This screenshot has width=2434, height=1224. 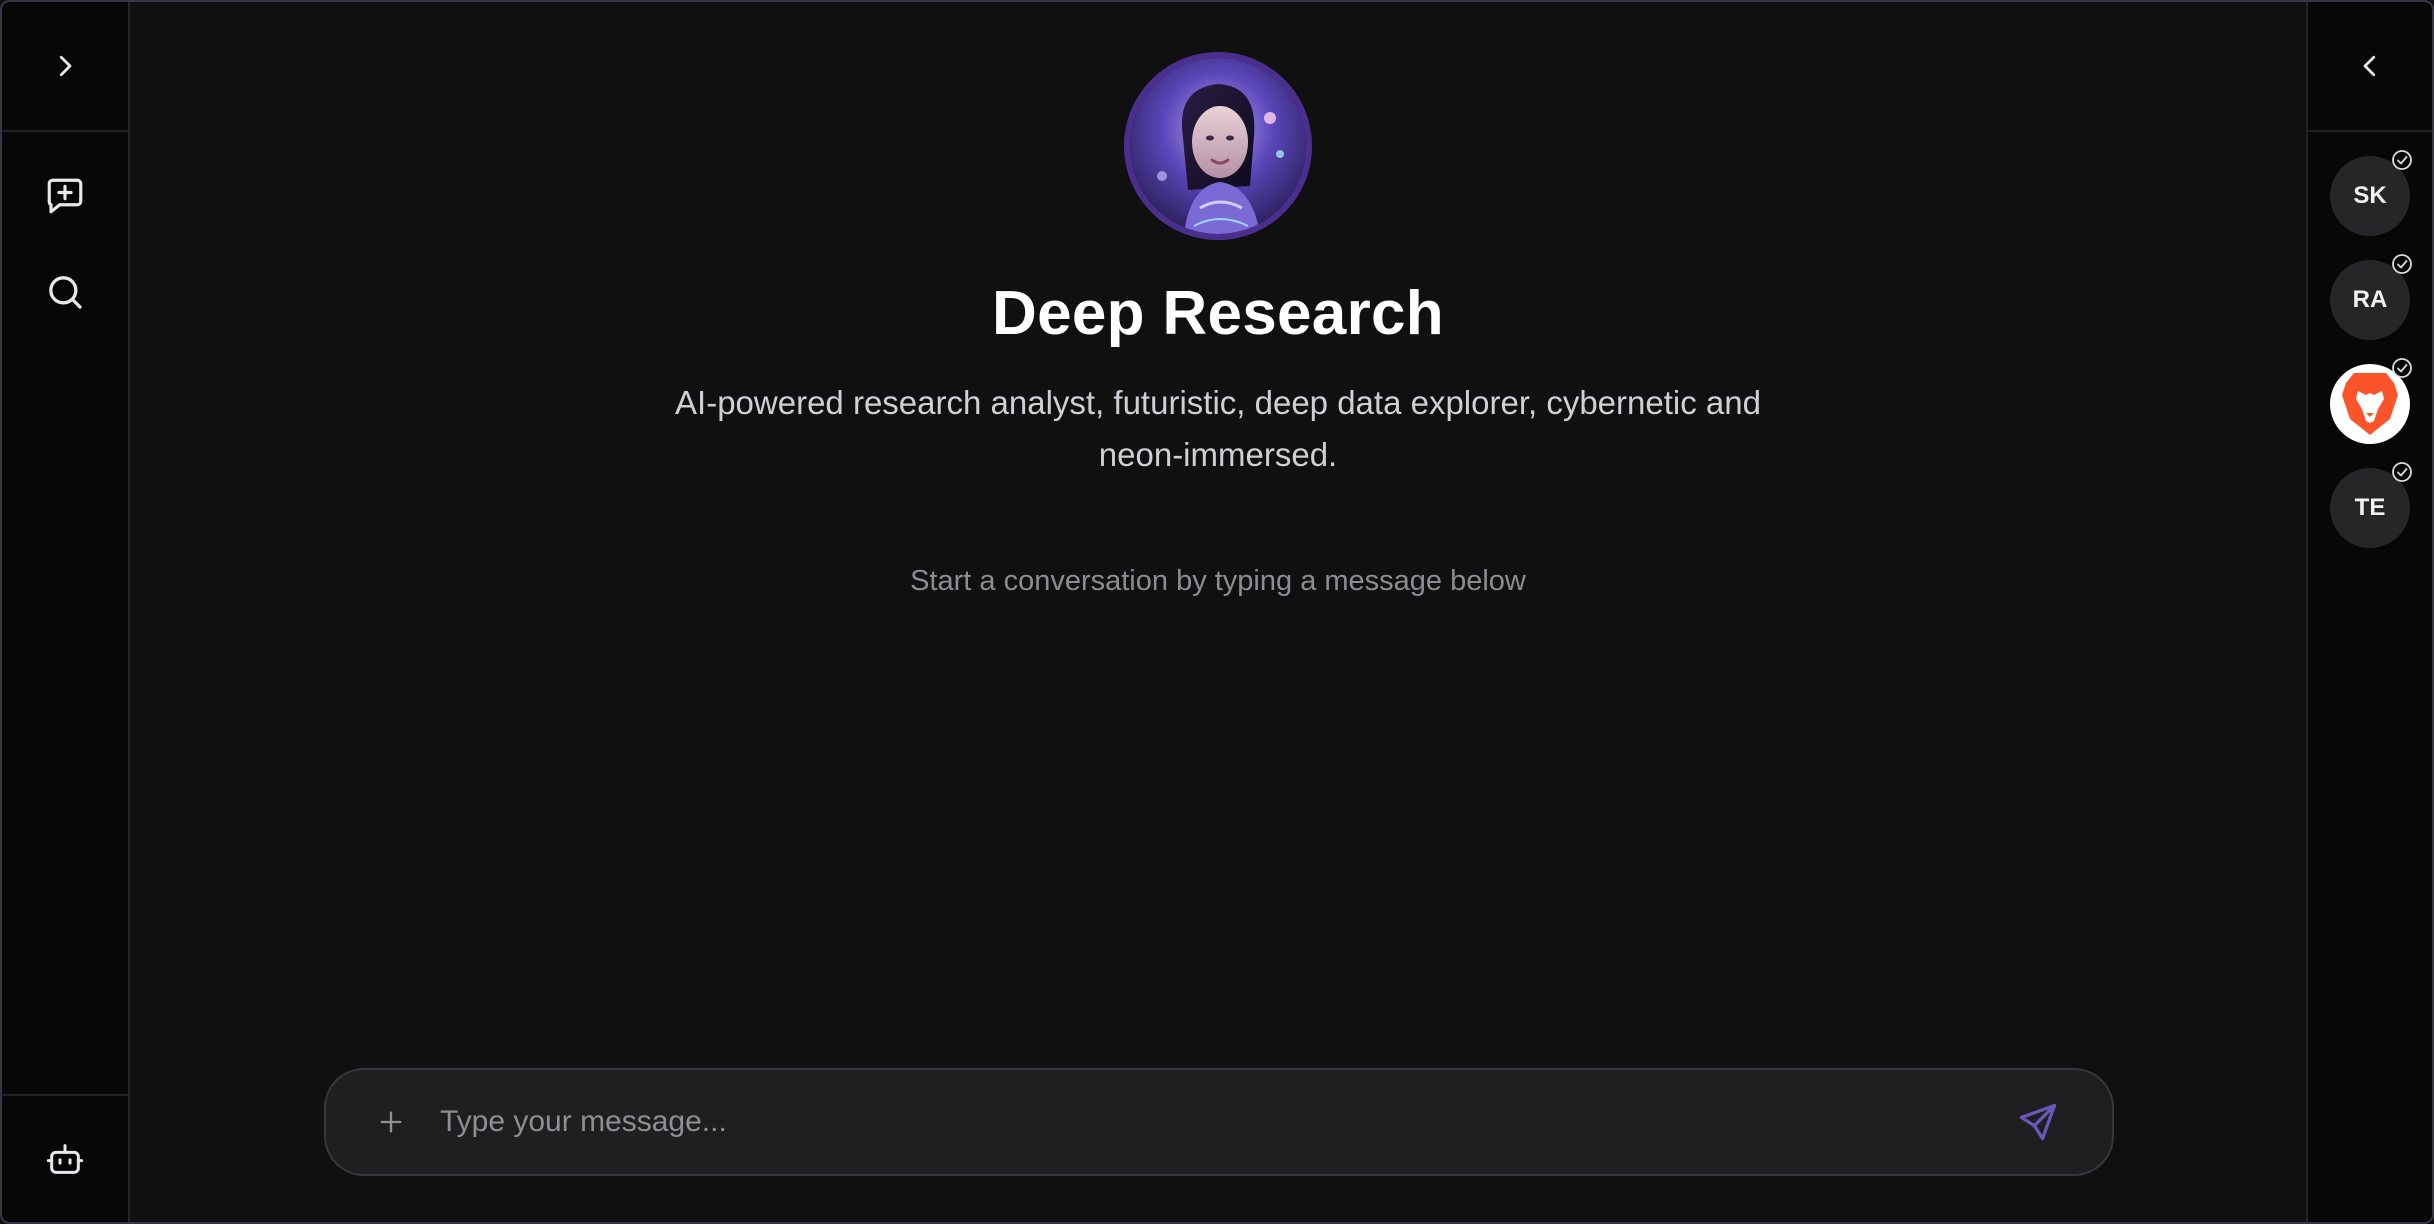 I want to click on right-sidebar-header, so click(x=2370, y=67).